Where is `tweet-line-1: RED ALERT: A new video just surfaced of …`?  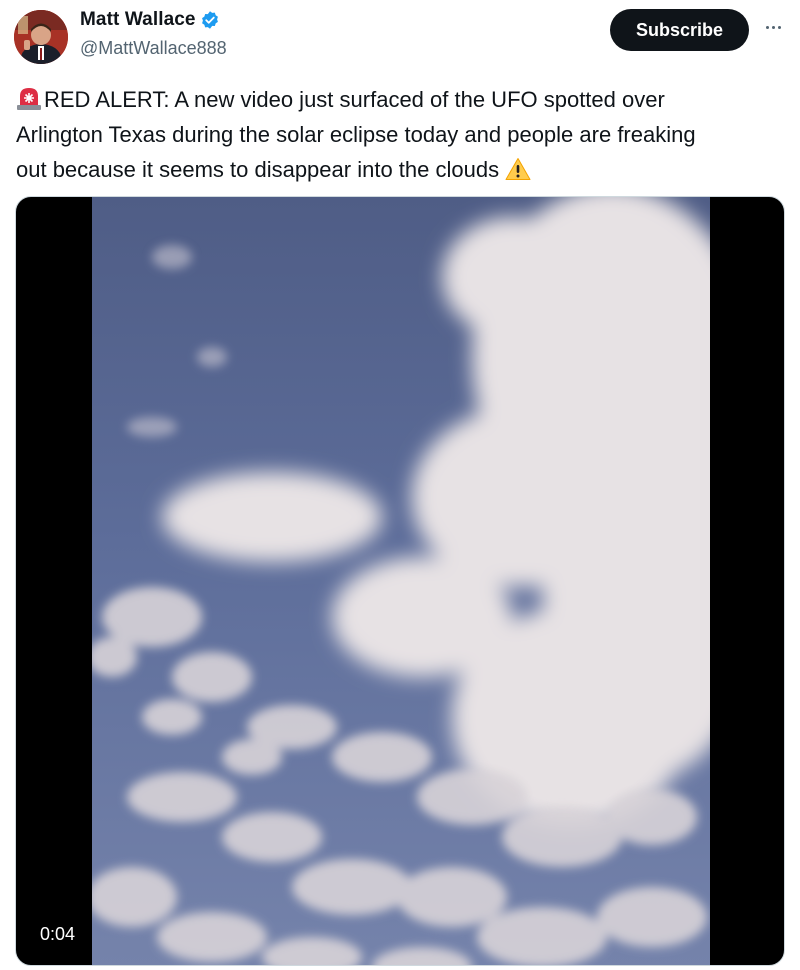 tweet-line-1: RED ALERT: A new video just surfaced of … is located at coordinates (401, 99).